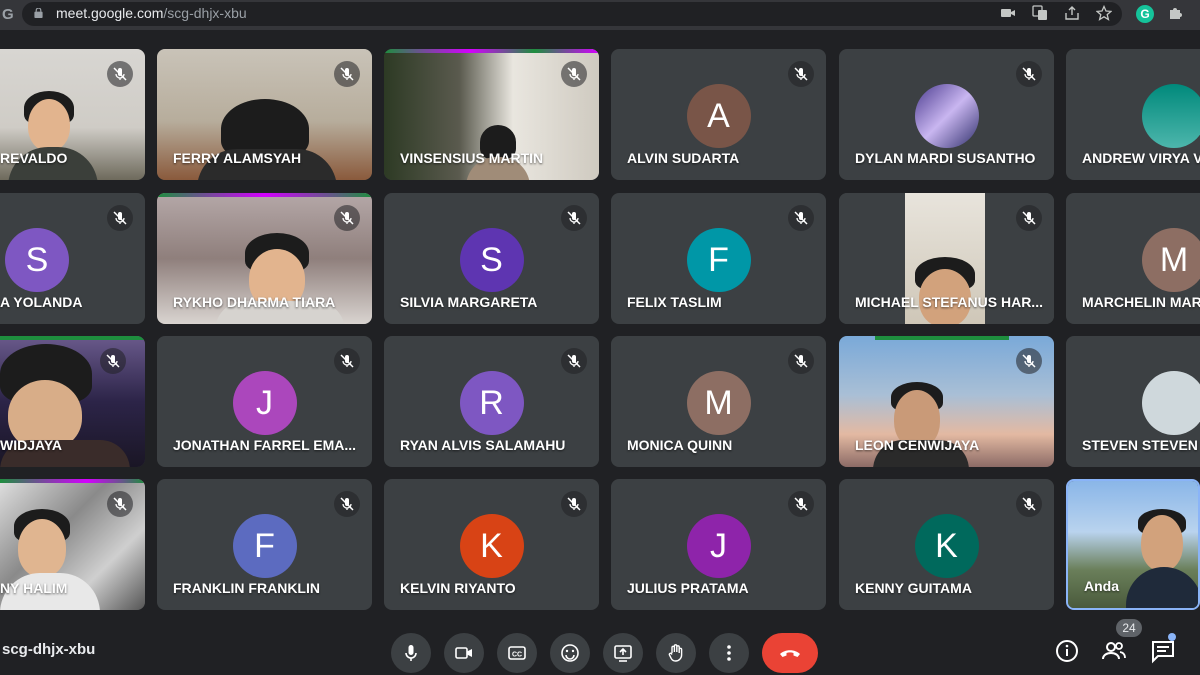 This screenshot has width=1200, height=675. I want to click on participant-tile: FERRY ALAMSYAH, so click(264, 114).